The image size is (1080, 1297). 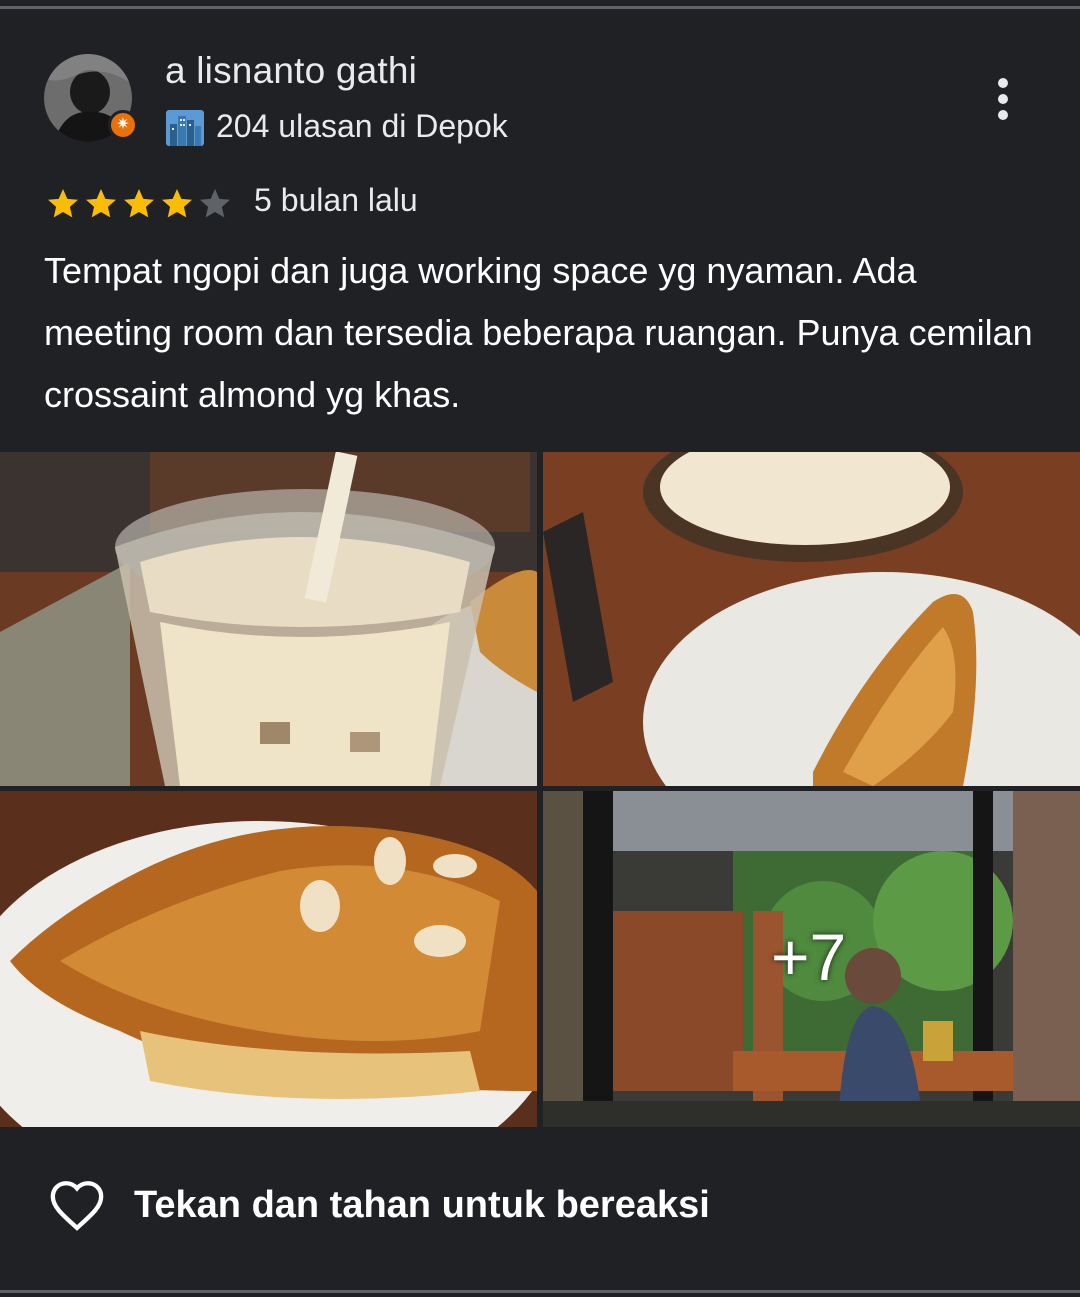 I want to click on react-label: Tekan dan tahan untuk bereaksi, so click(x=422, y=1204).